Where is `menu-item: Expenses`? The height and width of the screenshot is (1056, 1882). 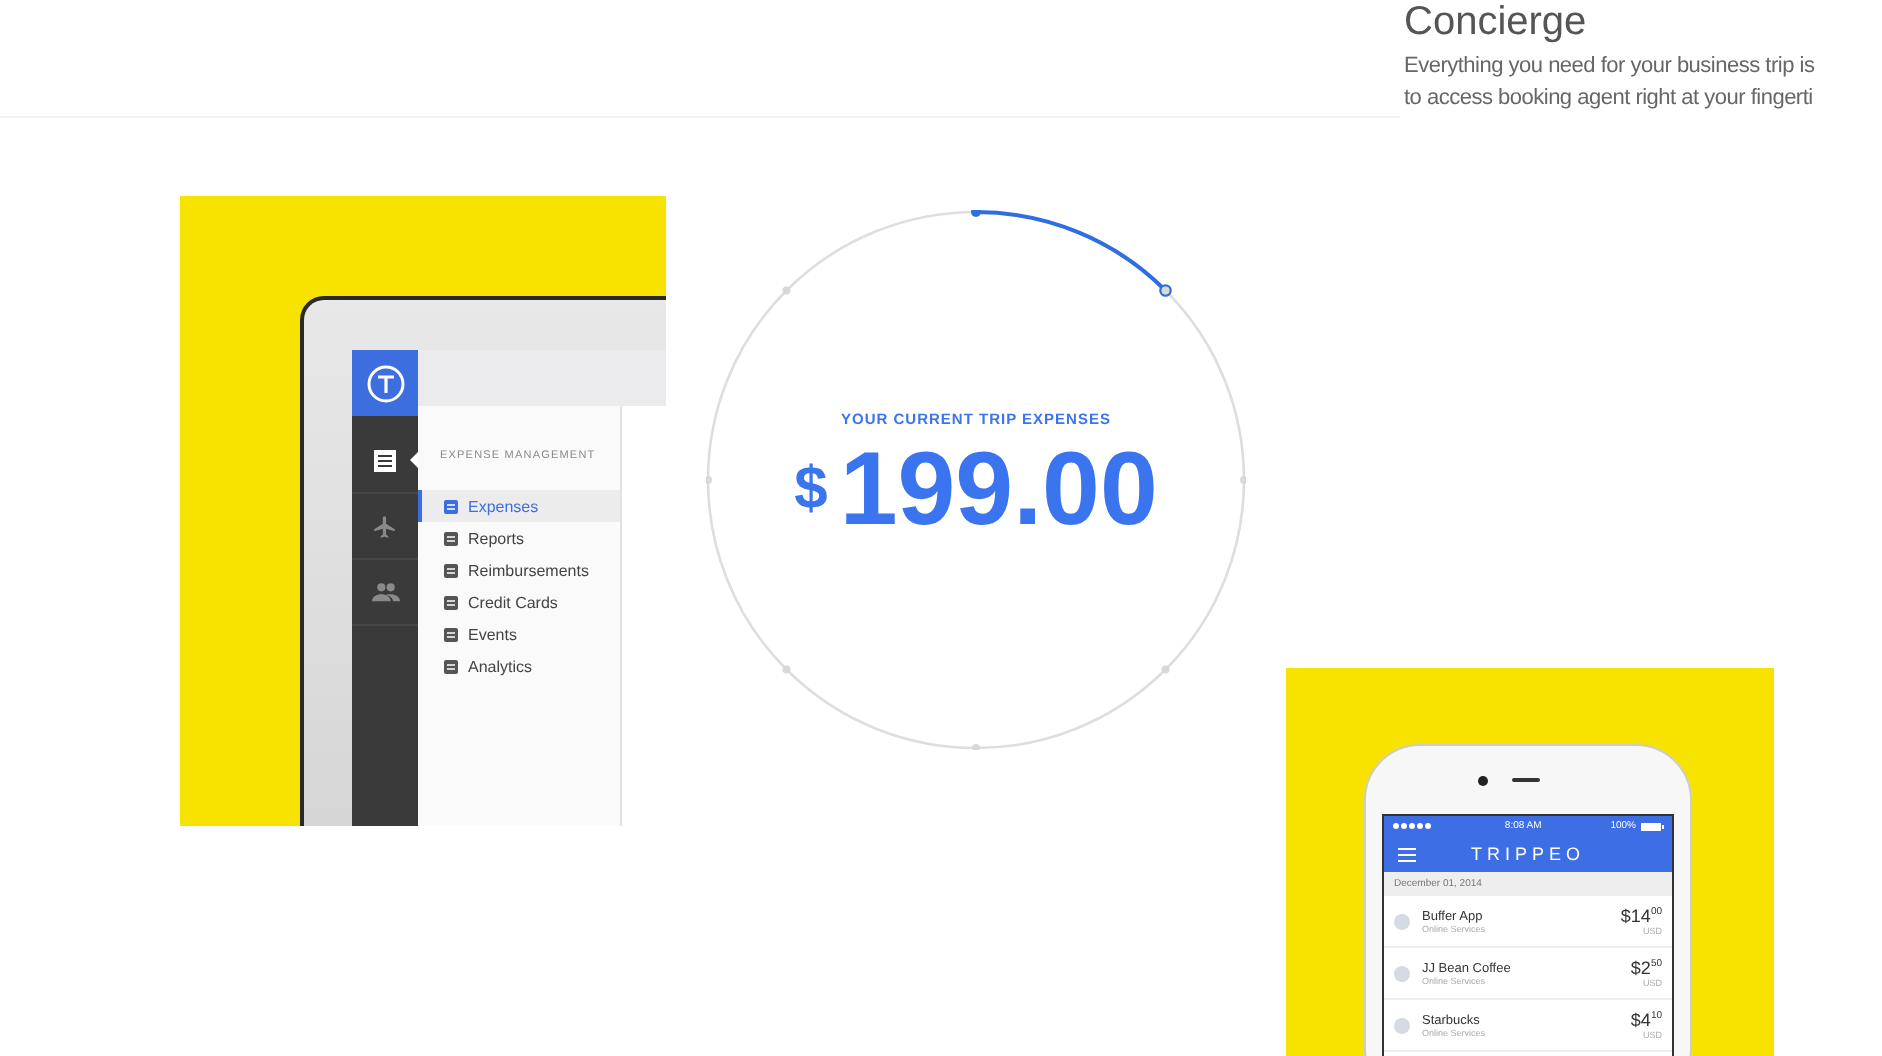
menu-item: Expenses is located at coordinates (519, 506).